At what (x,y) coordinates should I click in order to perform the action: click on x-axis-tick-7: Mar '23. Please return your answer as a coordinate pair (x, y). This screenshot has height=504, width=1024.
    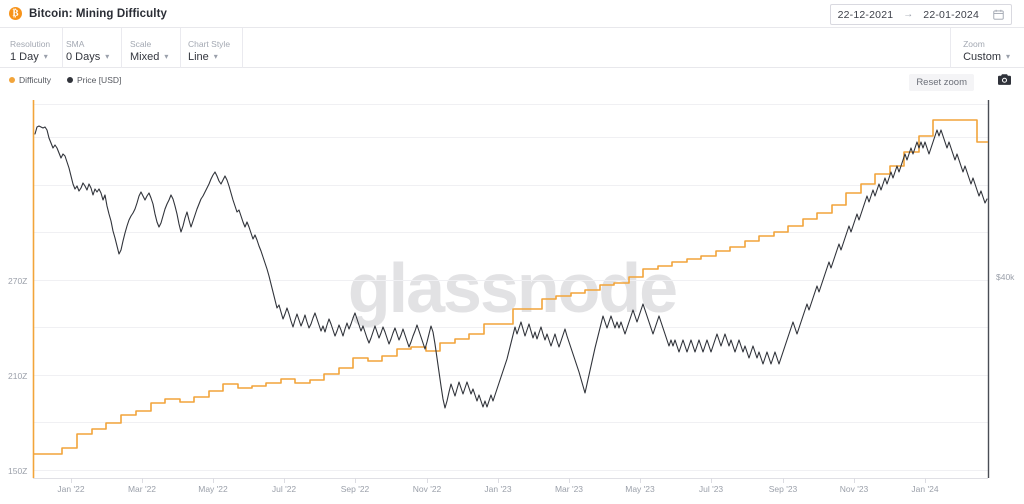
    Looking at the image, I should click on (569, 489).